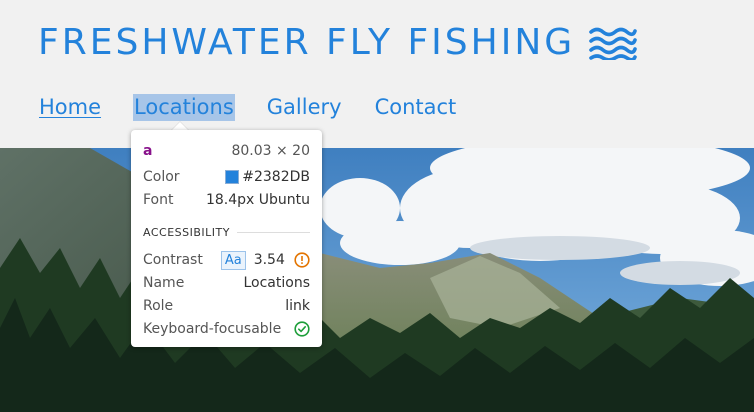 This screenshot has width=754, height=412. I want to click on font-row: Font 18.4px Ubuntu, so click(226, 200).